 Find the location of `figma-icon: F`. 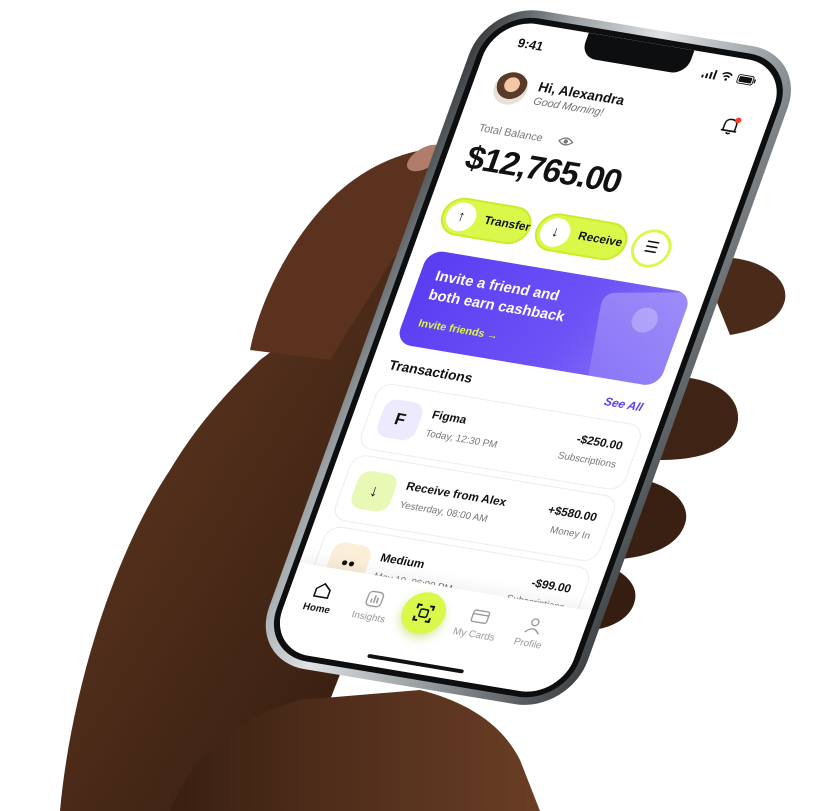

figma-icon: F is located at coordinates (399, 419).